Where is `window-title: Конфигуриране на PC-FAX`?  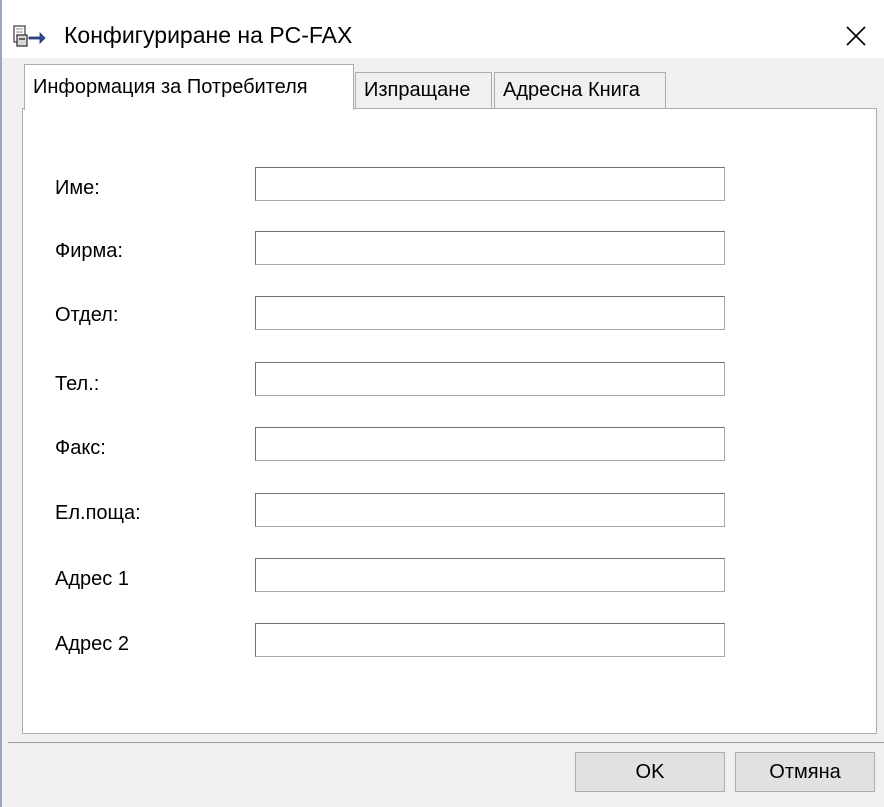
window-title: Конфигуриране на PC-FAX is located at coordinates (208, 35).